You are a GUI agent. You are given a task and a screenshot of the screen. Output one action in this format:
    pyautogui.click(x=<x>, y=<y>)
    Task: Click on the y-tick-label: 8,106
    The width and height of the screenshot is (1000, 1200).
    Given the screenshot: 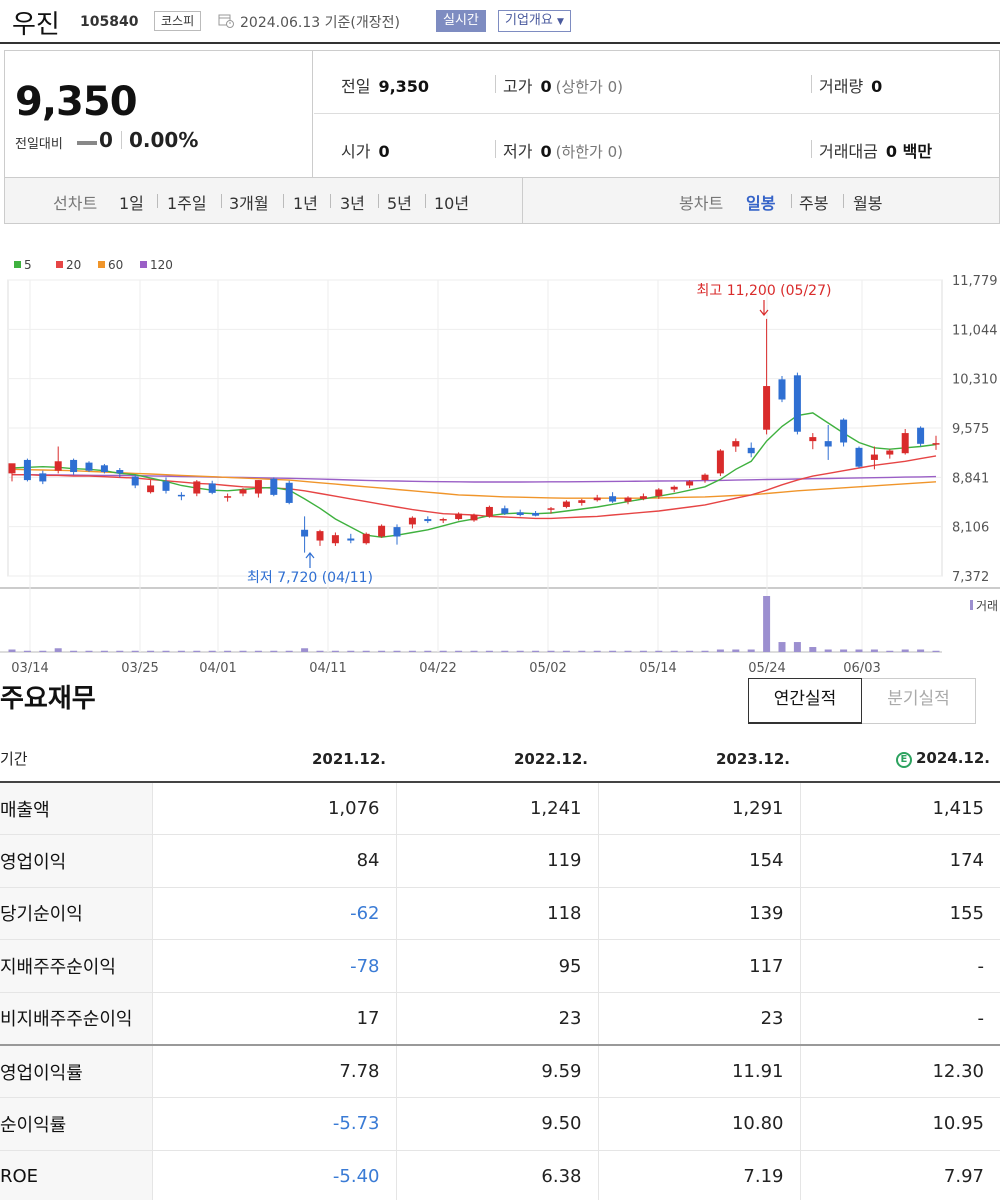 What is the action you would take?
    pyautogui.click(x=970, y=528)
    